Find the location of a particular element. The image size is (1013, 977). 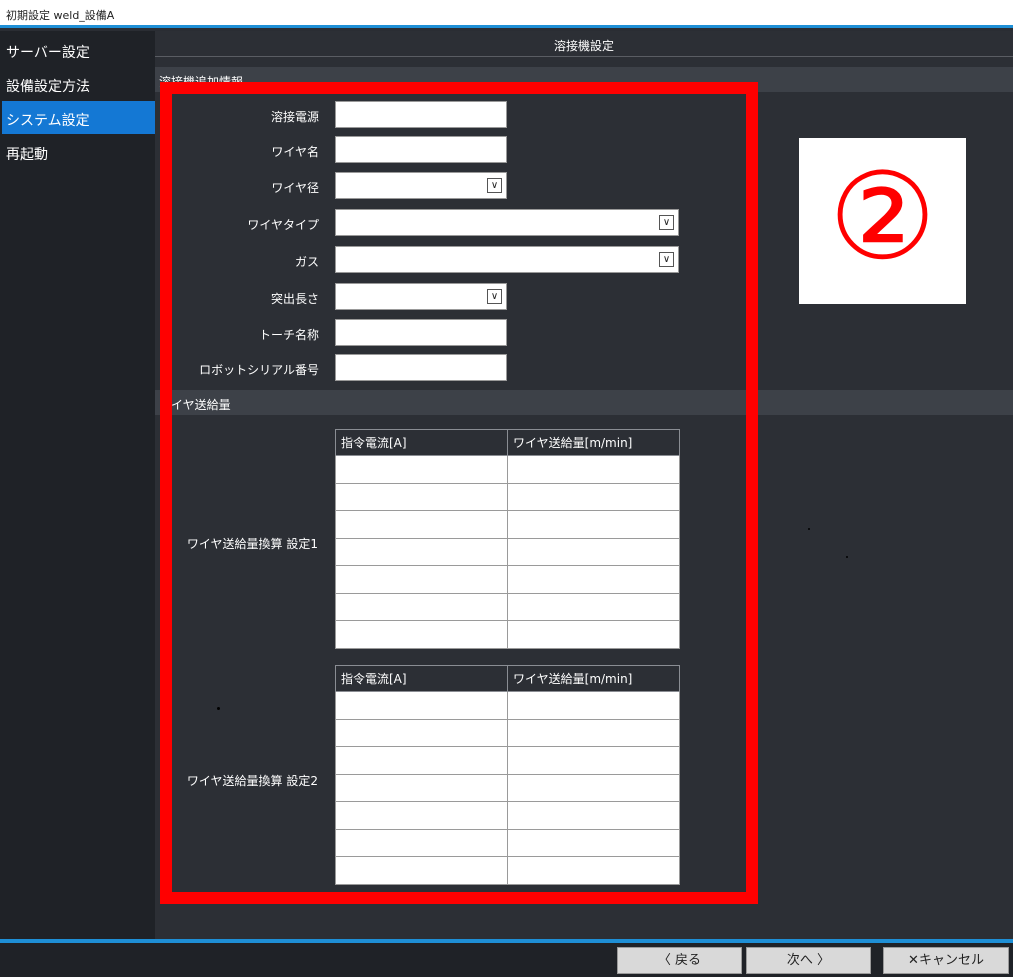

wire-feed-table1: 指令電流[A] ワイヤ送給量[m/min] is located at coordinates (507, 539).